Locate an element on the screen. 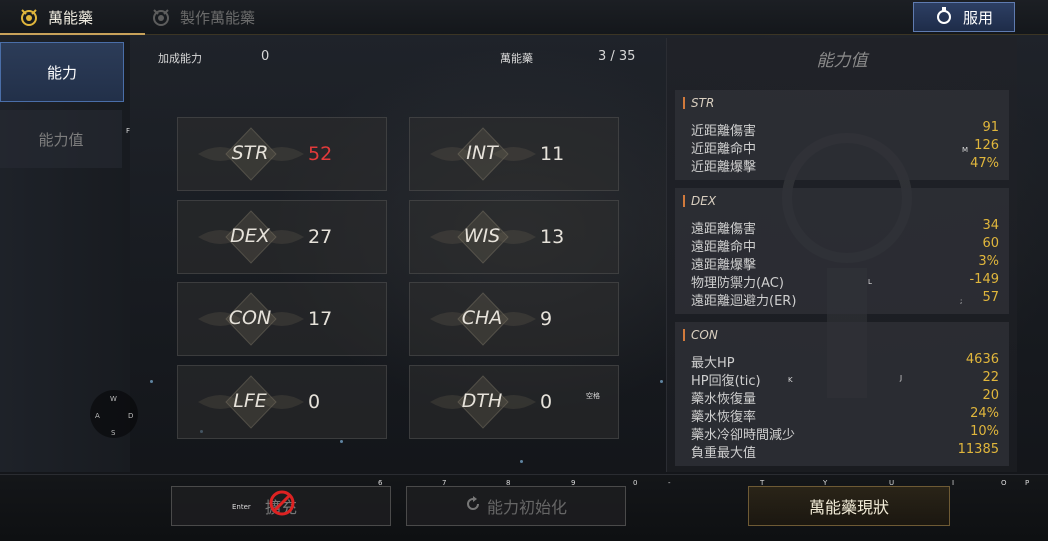 This screenshot has width=1048, height=541. key-hint-t: T is located at coordinates (762, 483).